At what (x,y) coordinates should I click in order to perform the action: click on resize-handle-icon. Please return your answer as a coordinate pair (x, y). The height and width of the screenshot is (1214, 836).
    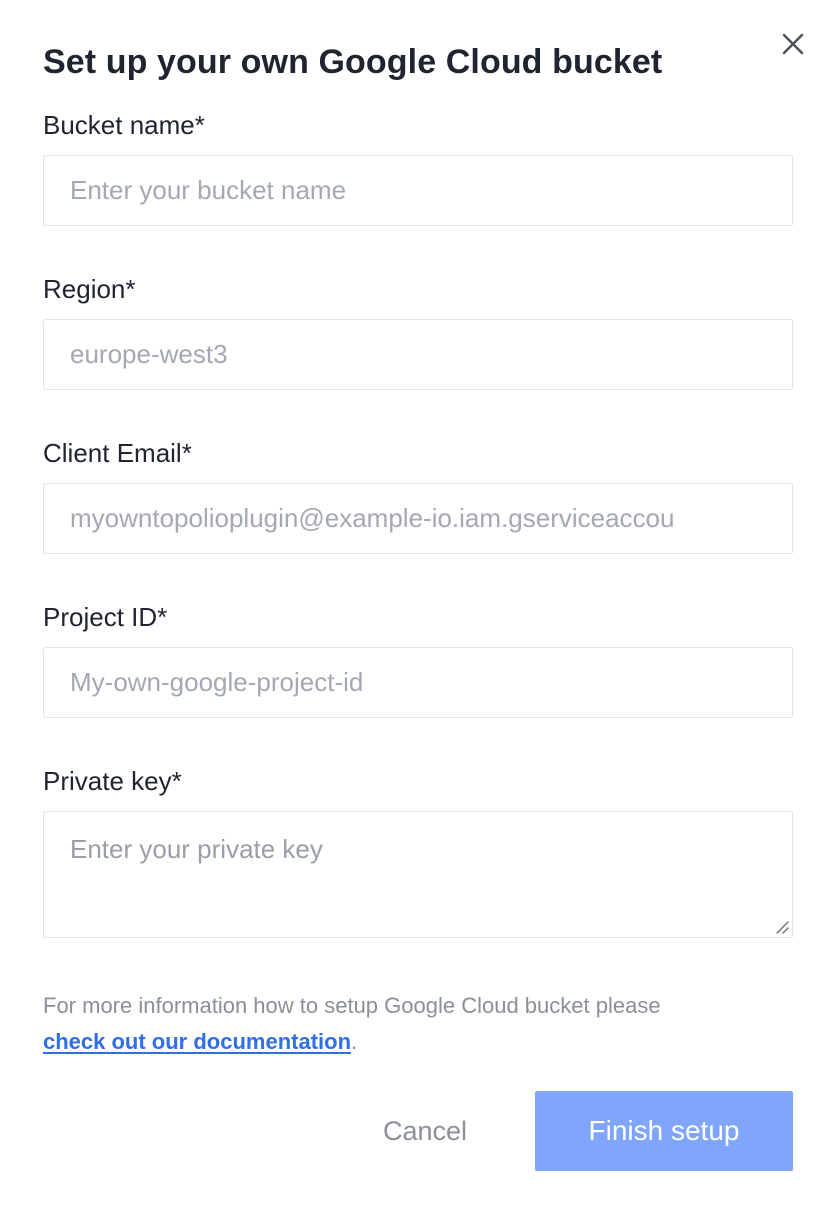
    Looking at the image, I should click on (782, 927).